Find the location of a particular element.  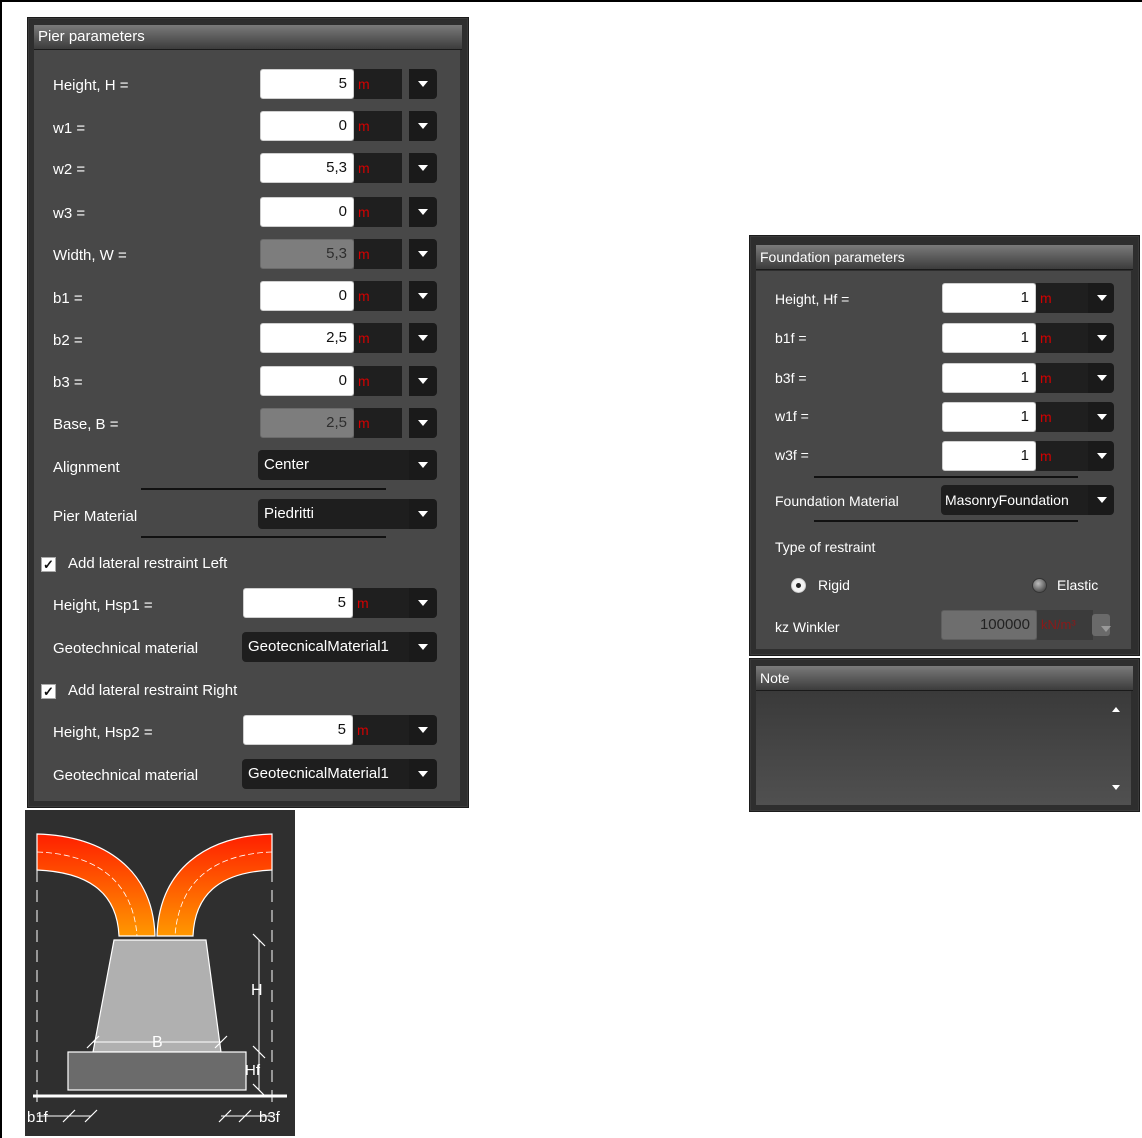

w3f-unit-dropdown is located at coordinates (1101, 456).